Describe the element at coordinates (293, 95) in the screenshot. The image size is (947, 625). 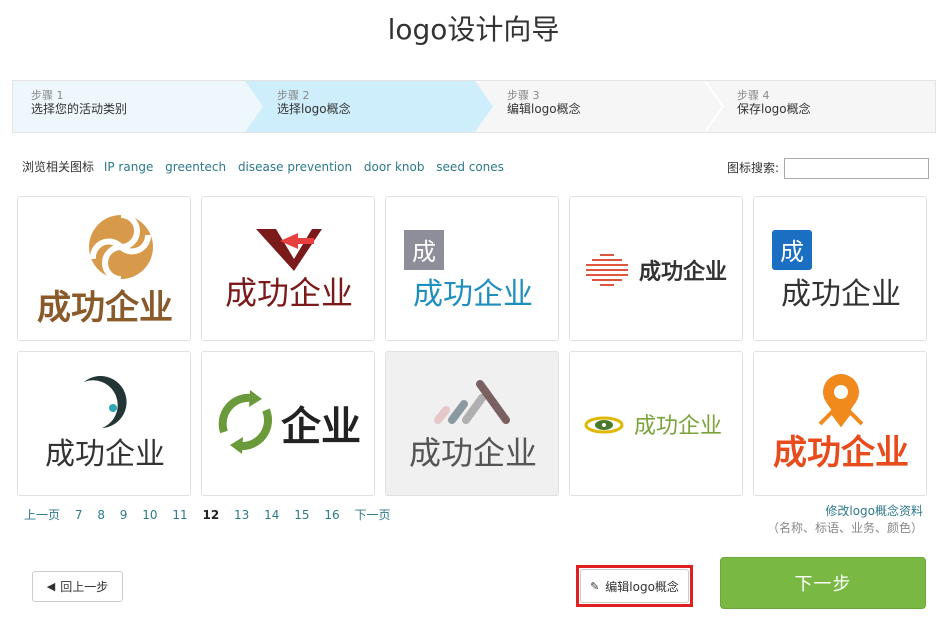
I see `step-2-number: 步骤 2` at that location.